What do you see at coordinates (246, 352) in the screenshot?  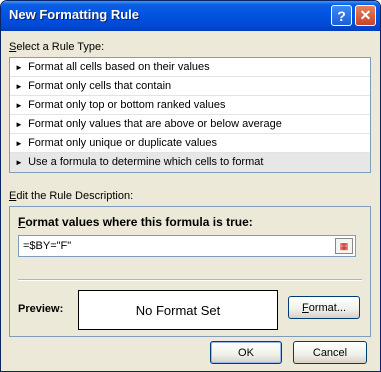 I see `ok-button: OK` at bounding box center [246, 352].